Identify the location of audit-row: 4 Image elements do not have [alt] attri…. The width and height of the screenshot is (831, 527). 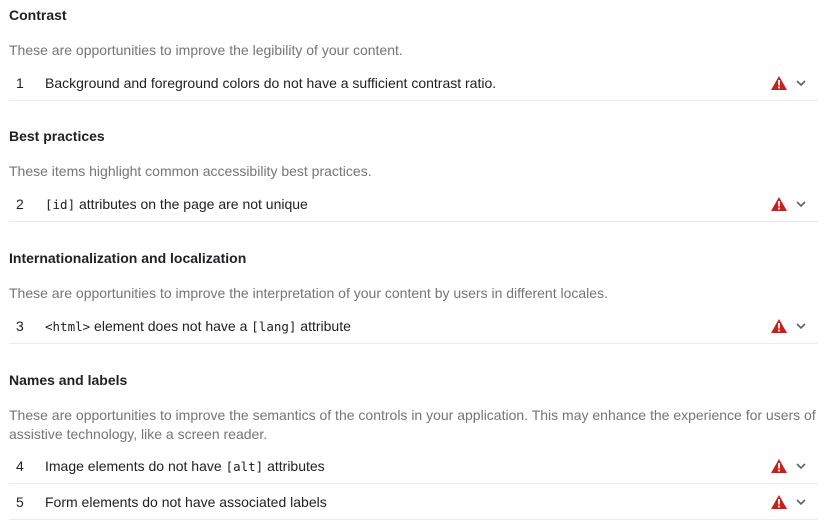
(413, 466).